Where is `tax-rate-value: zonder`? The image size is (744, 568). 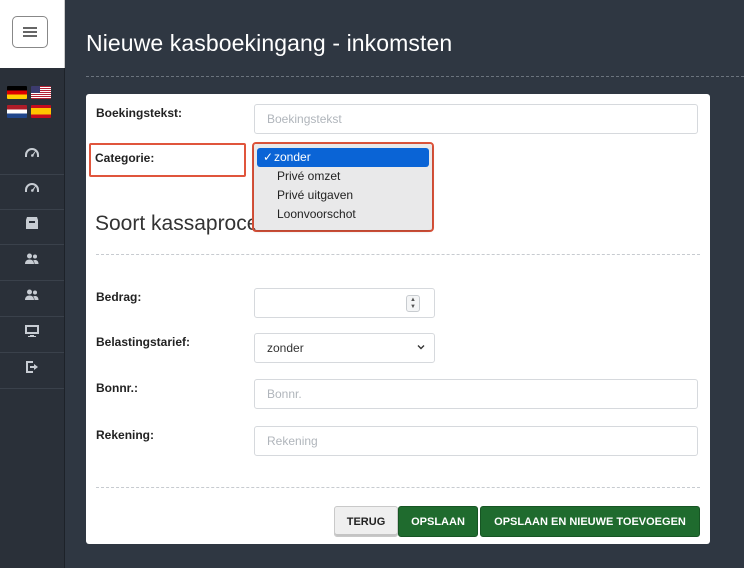
tax-rate-value: zonder is located at coordinates (285, 348).